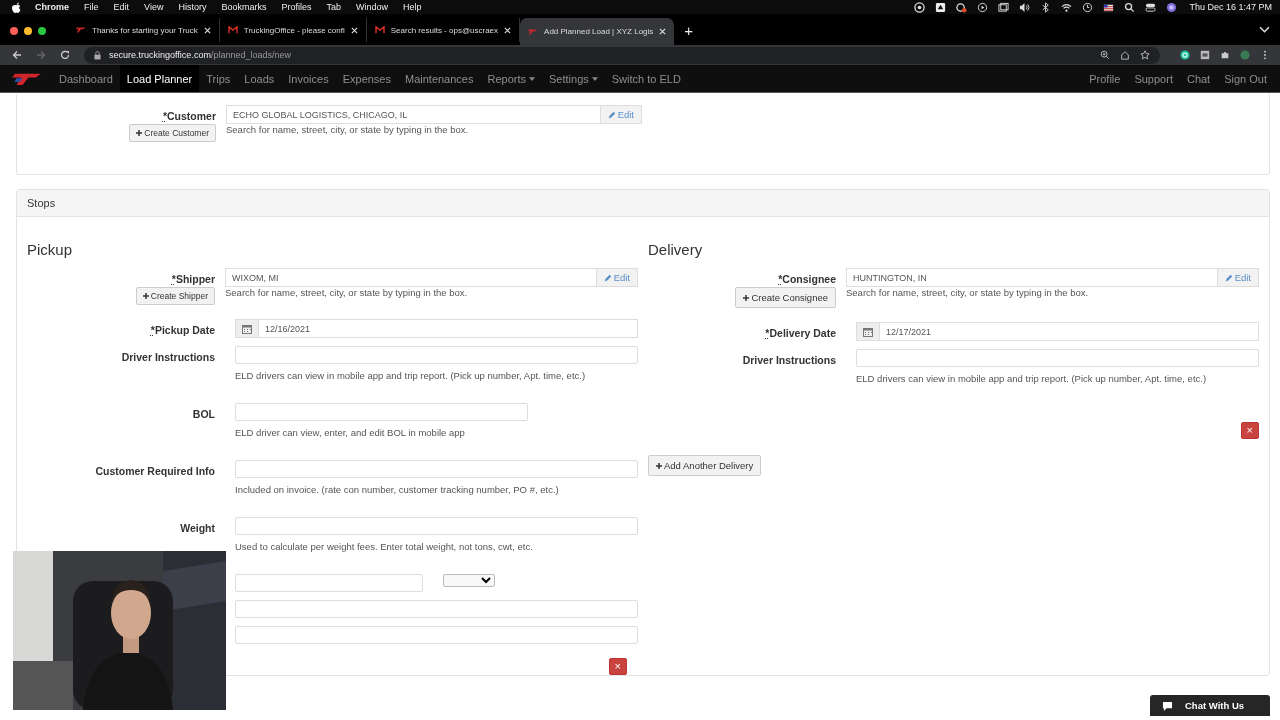 The height and width of the screenshot is (720, 1280). I want to click on toggles-icon, so click(1151, 7).